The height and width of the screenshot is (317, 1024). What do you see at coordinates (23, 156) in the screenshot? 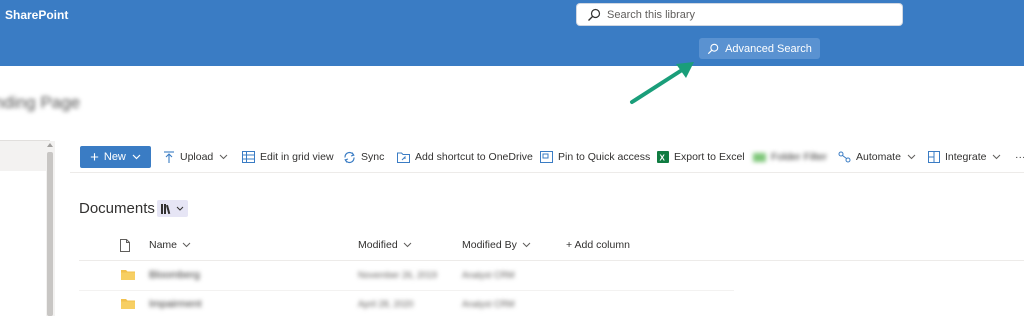
I see `left-nav-selected-item` at bounding box center [23, 156].